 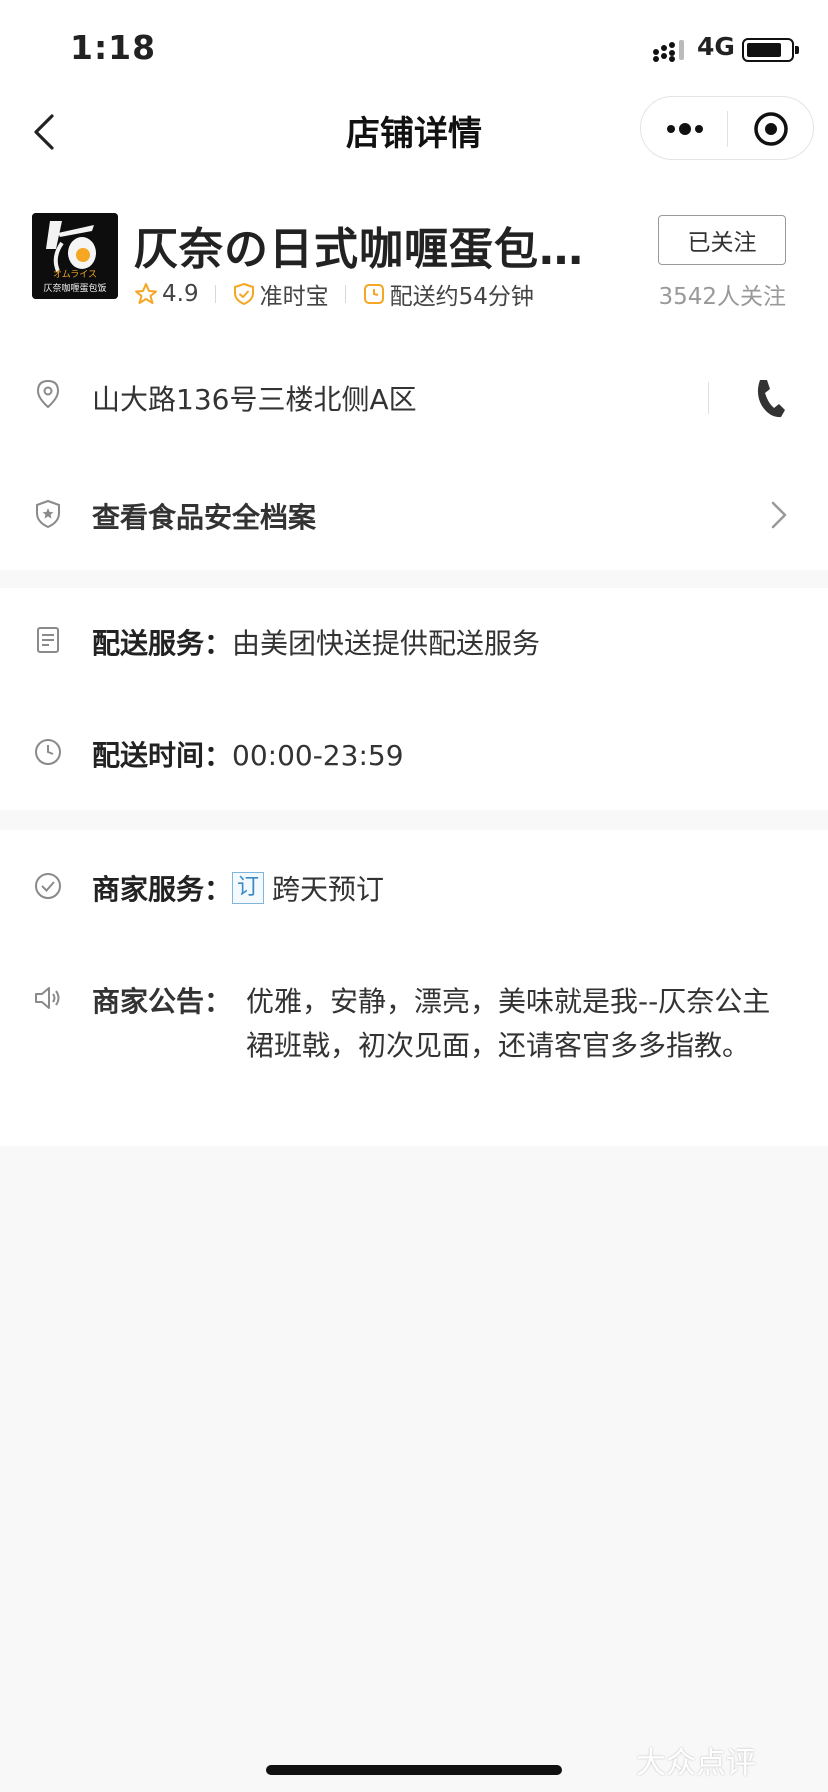 What do you see at coordinates (708, 398) in the screenshot?
I see `address-divider` at bounding box center [708, 398].